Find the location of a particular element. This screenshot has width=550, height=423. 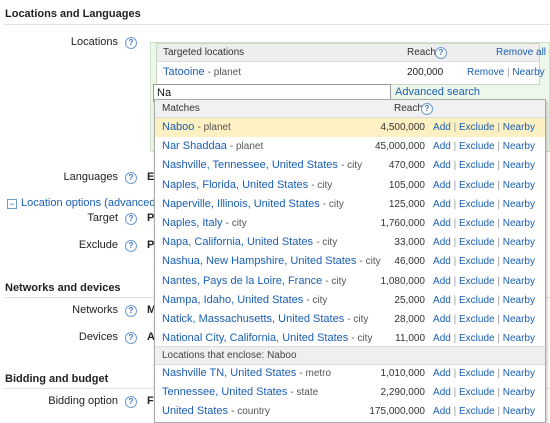

bidding-option-value: F is located at coordinates (150, 401).